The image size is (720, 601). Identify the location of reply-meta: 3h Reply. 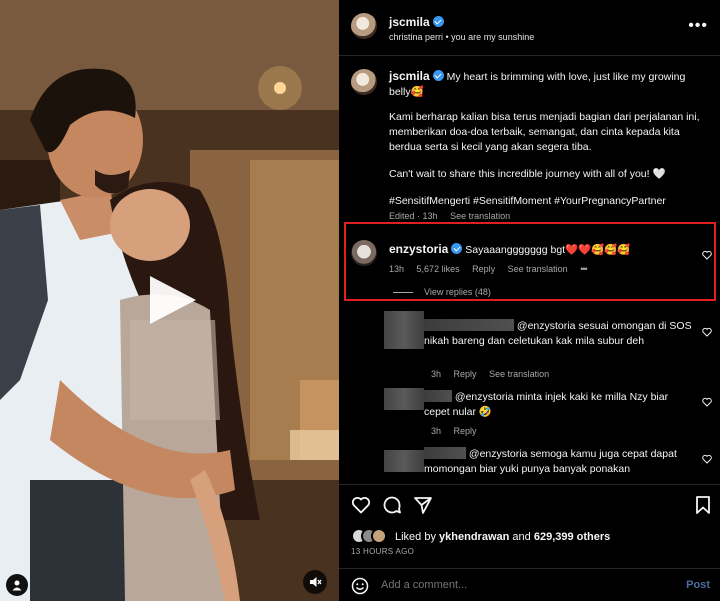
(459, 431).